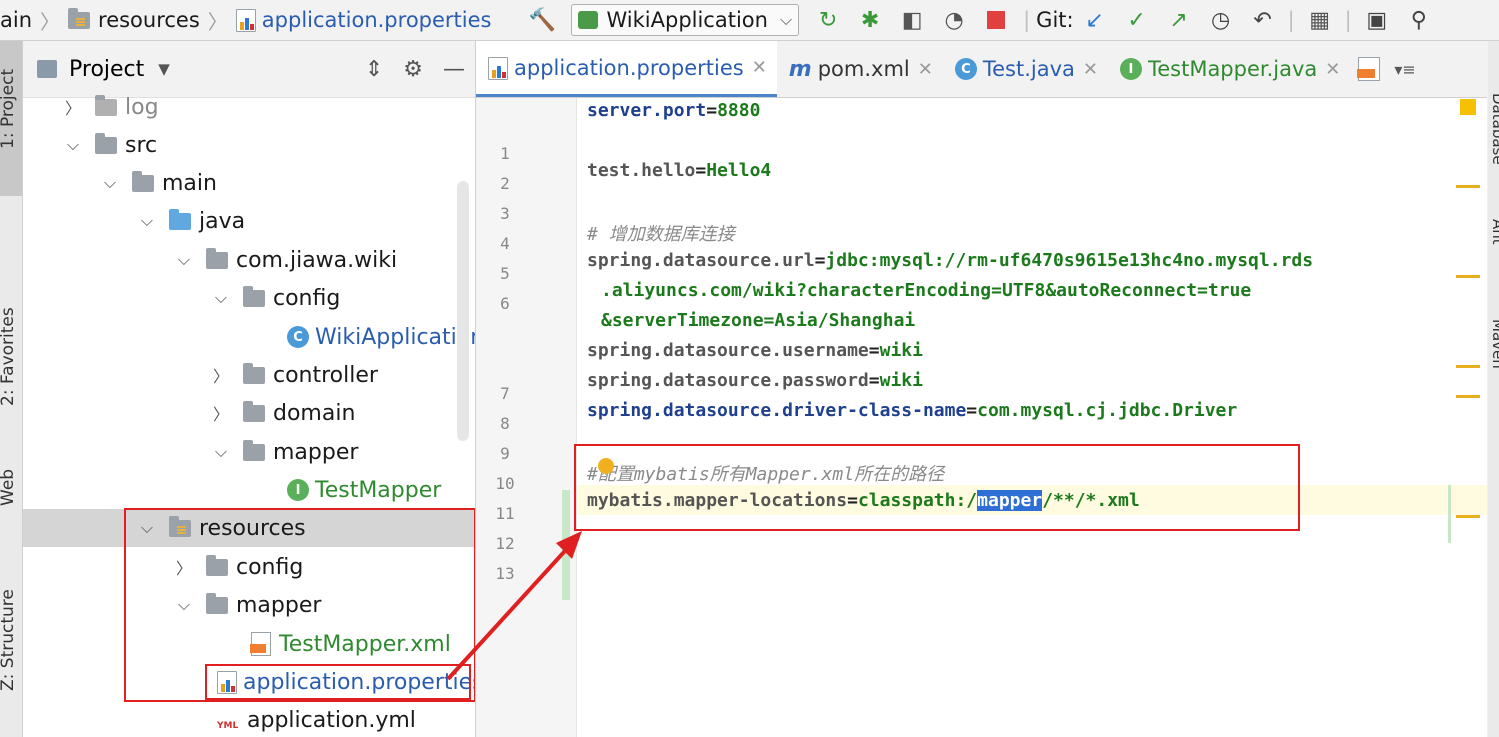 The image size is (1499, 737). What do you see at coordinates (1137, 20) in the screenshot?
I see `git-commit-icon: ✓` at bounding box center [1137, 20].